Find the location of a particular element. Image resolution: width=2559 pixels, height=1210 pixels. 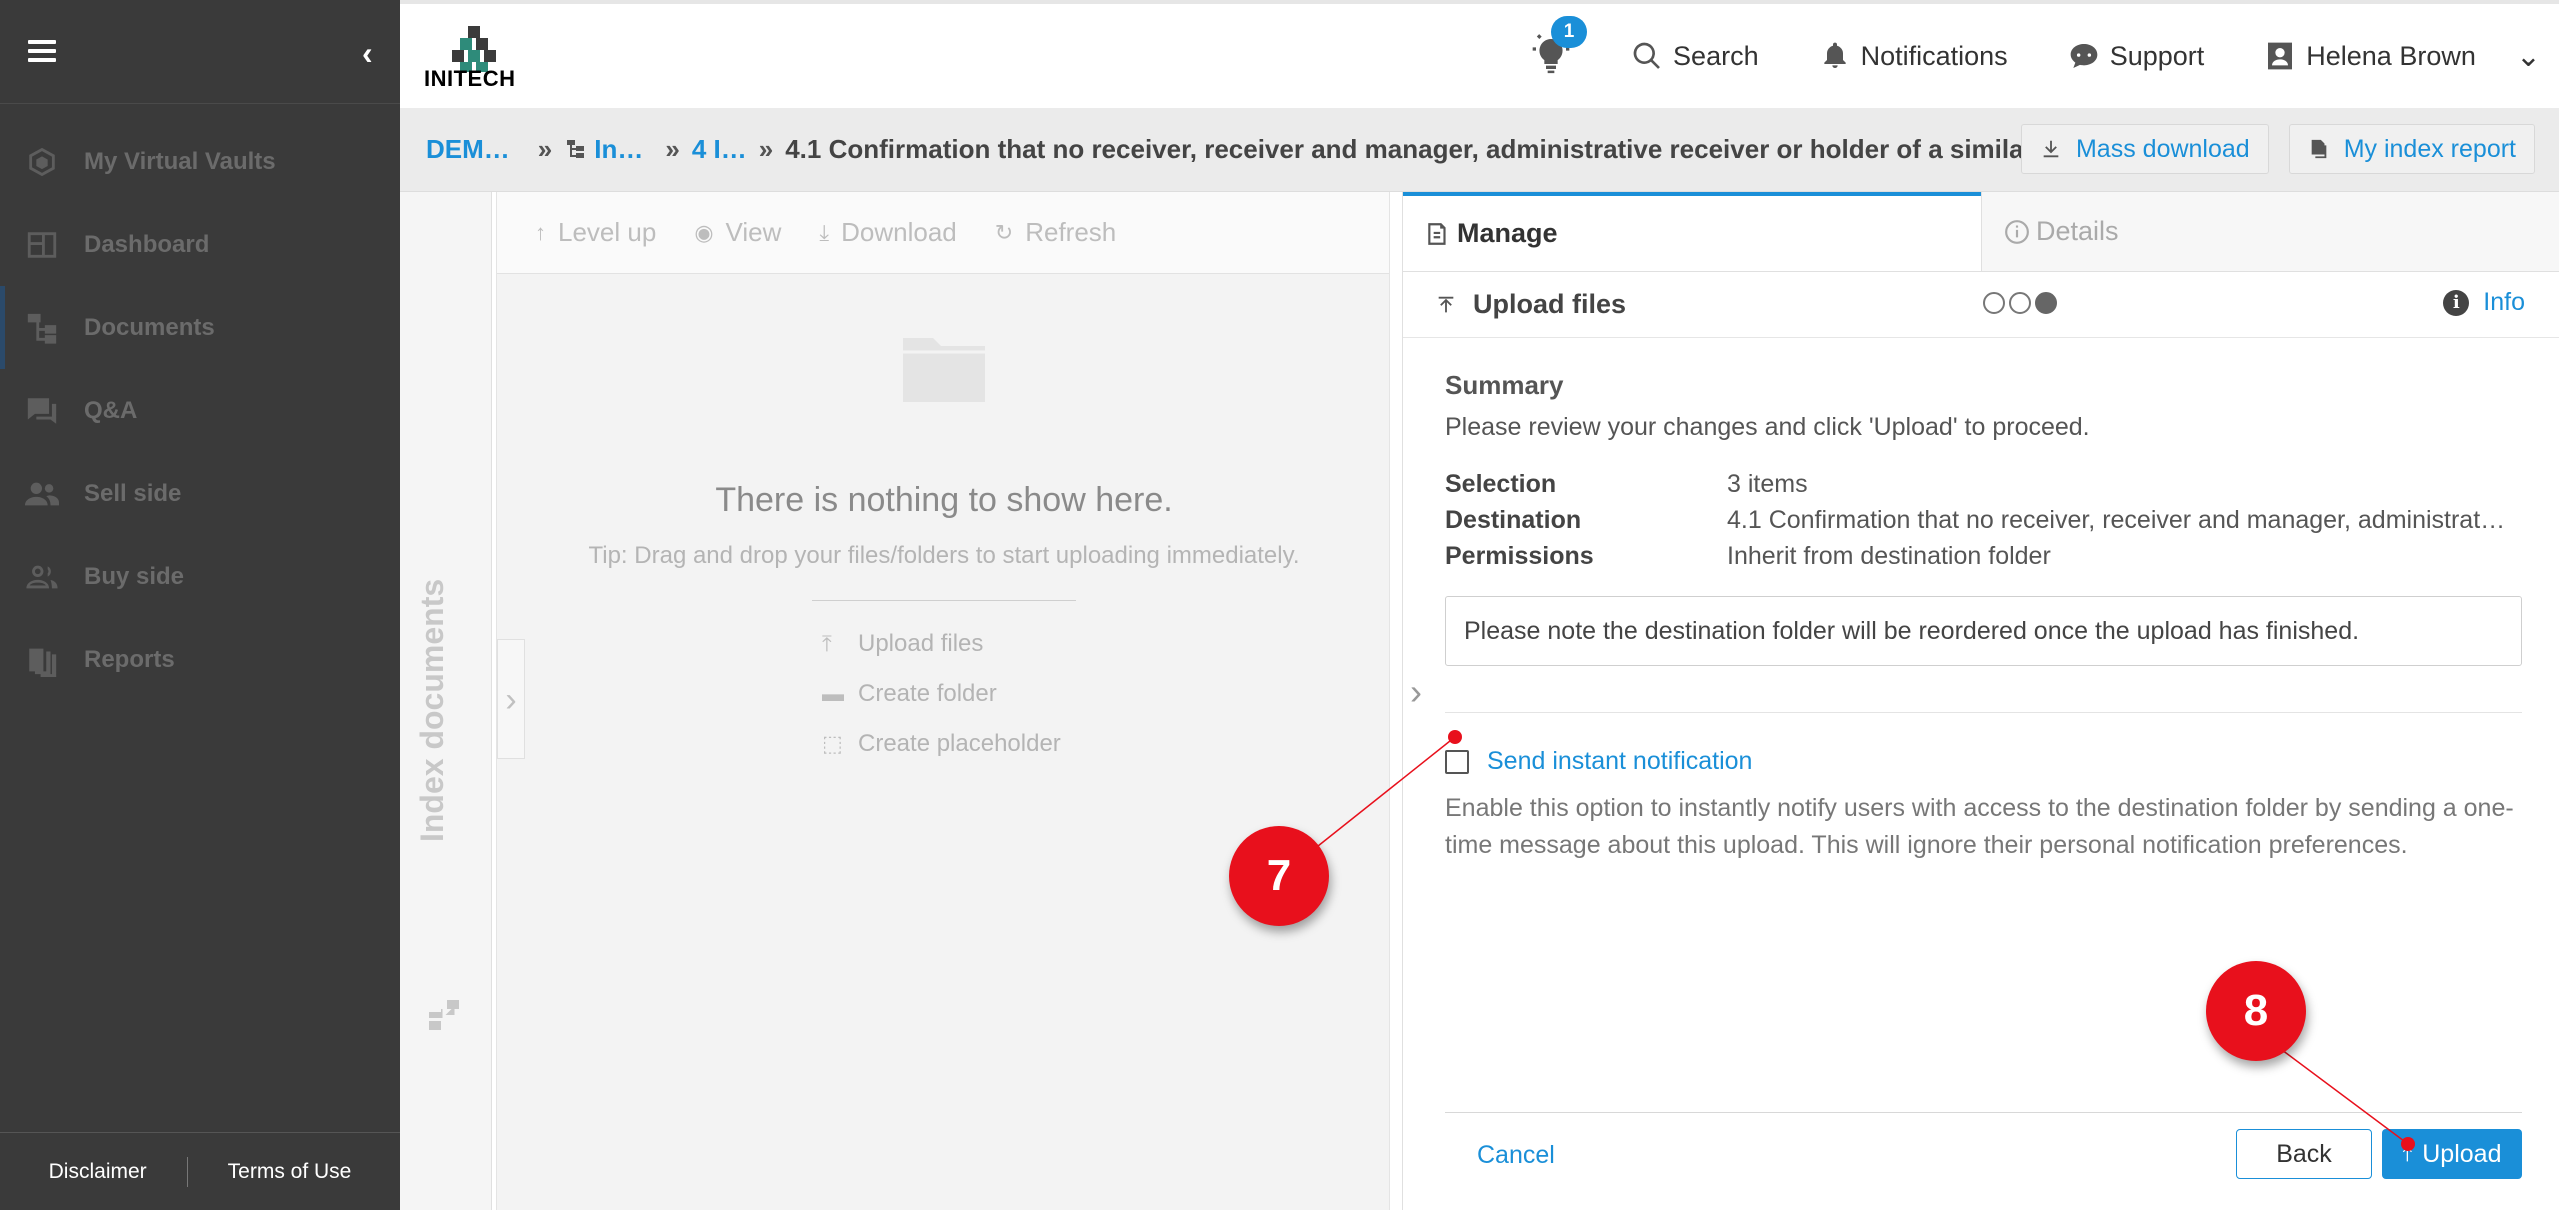

back-button: Back is located at coordinates (2304, 1154).